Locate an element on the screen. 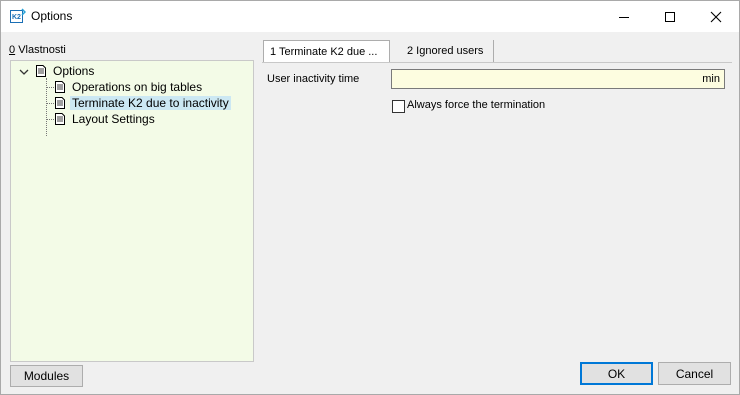 Image resolution: width=740 pixels, height=395 pixels. tree-item-operations-big-tables: Operations on big tables is located at coordinates (129, 87).